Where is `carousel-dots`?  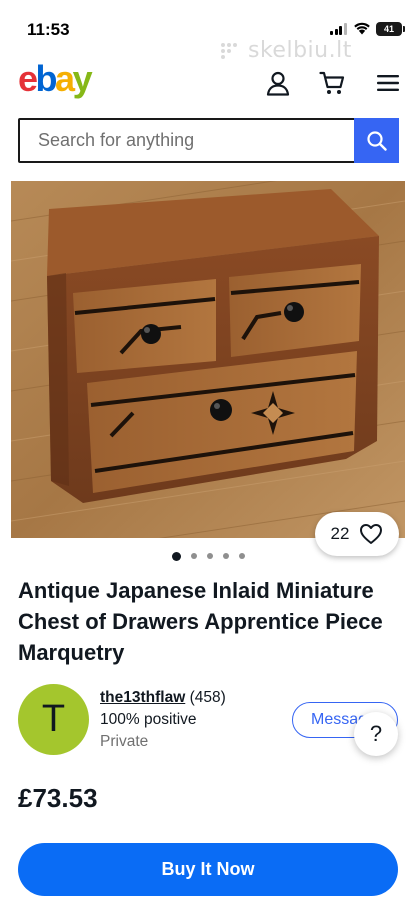
carousel-dots is located at coordinates (208, 556).